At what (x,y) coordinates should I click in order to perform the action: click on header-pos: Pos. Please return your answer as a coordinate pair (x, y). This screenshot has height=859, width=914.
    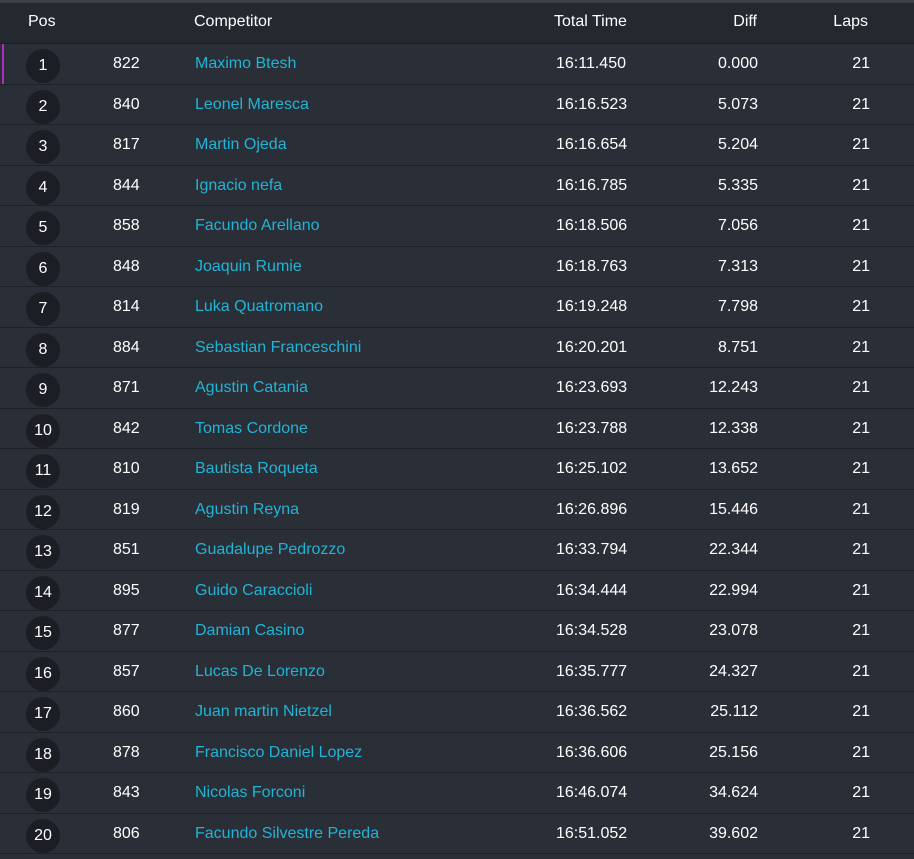
    Looking at the image, I should click on (42, 22).